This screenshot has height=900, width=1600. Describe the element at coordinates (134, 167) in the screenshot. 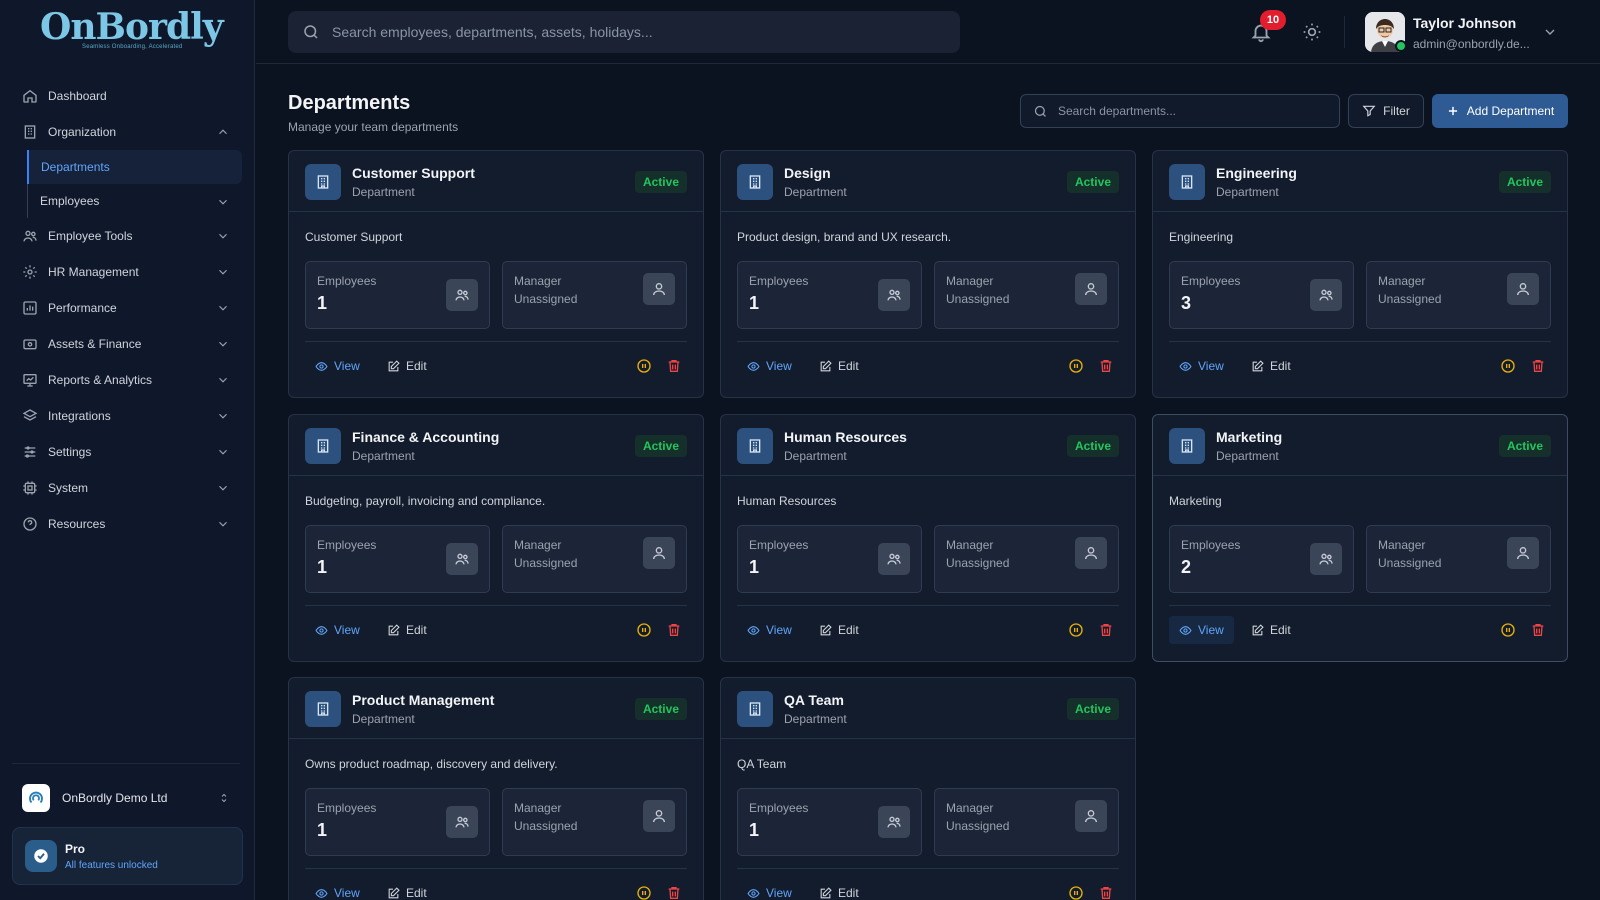

I see `sidebar-item-departments: Departments` at that location.